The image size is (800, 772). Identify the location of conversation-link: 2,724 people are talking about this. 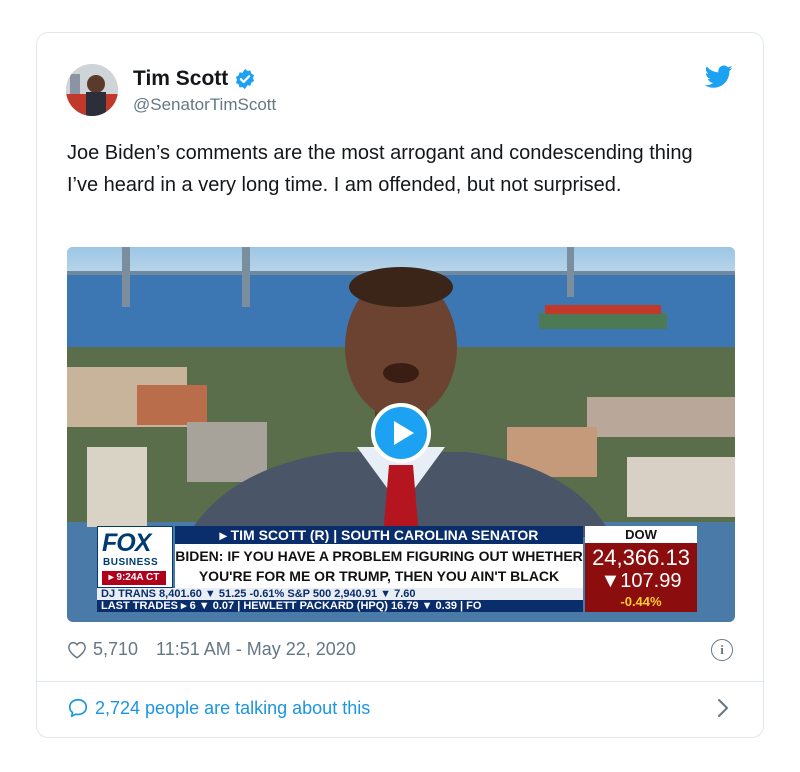
(218, 708).